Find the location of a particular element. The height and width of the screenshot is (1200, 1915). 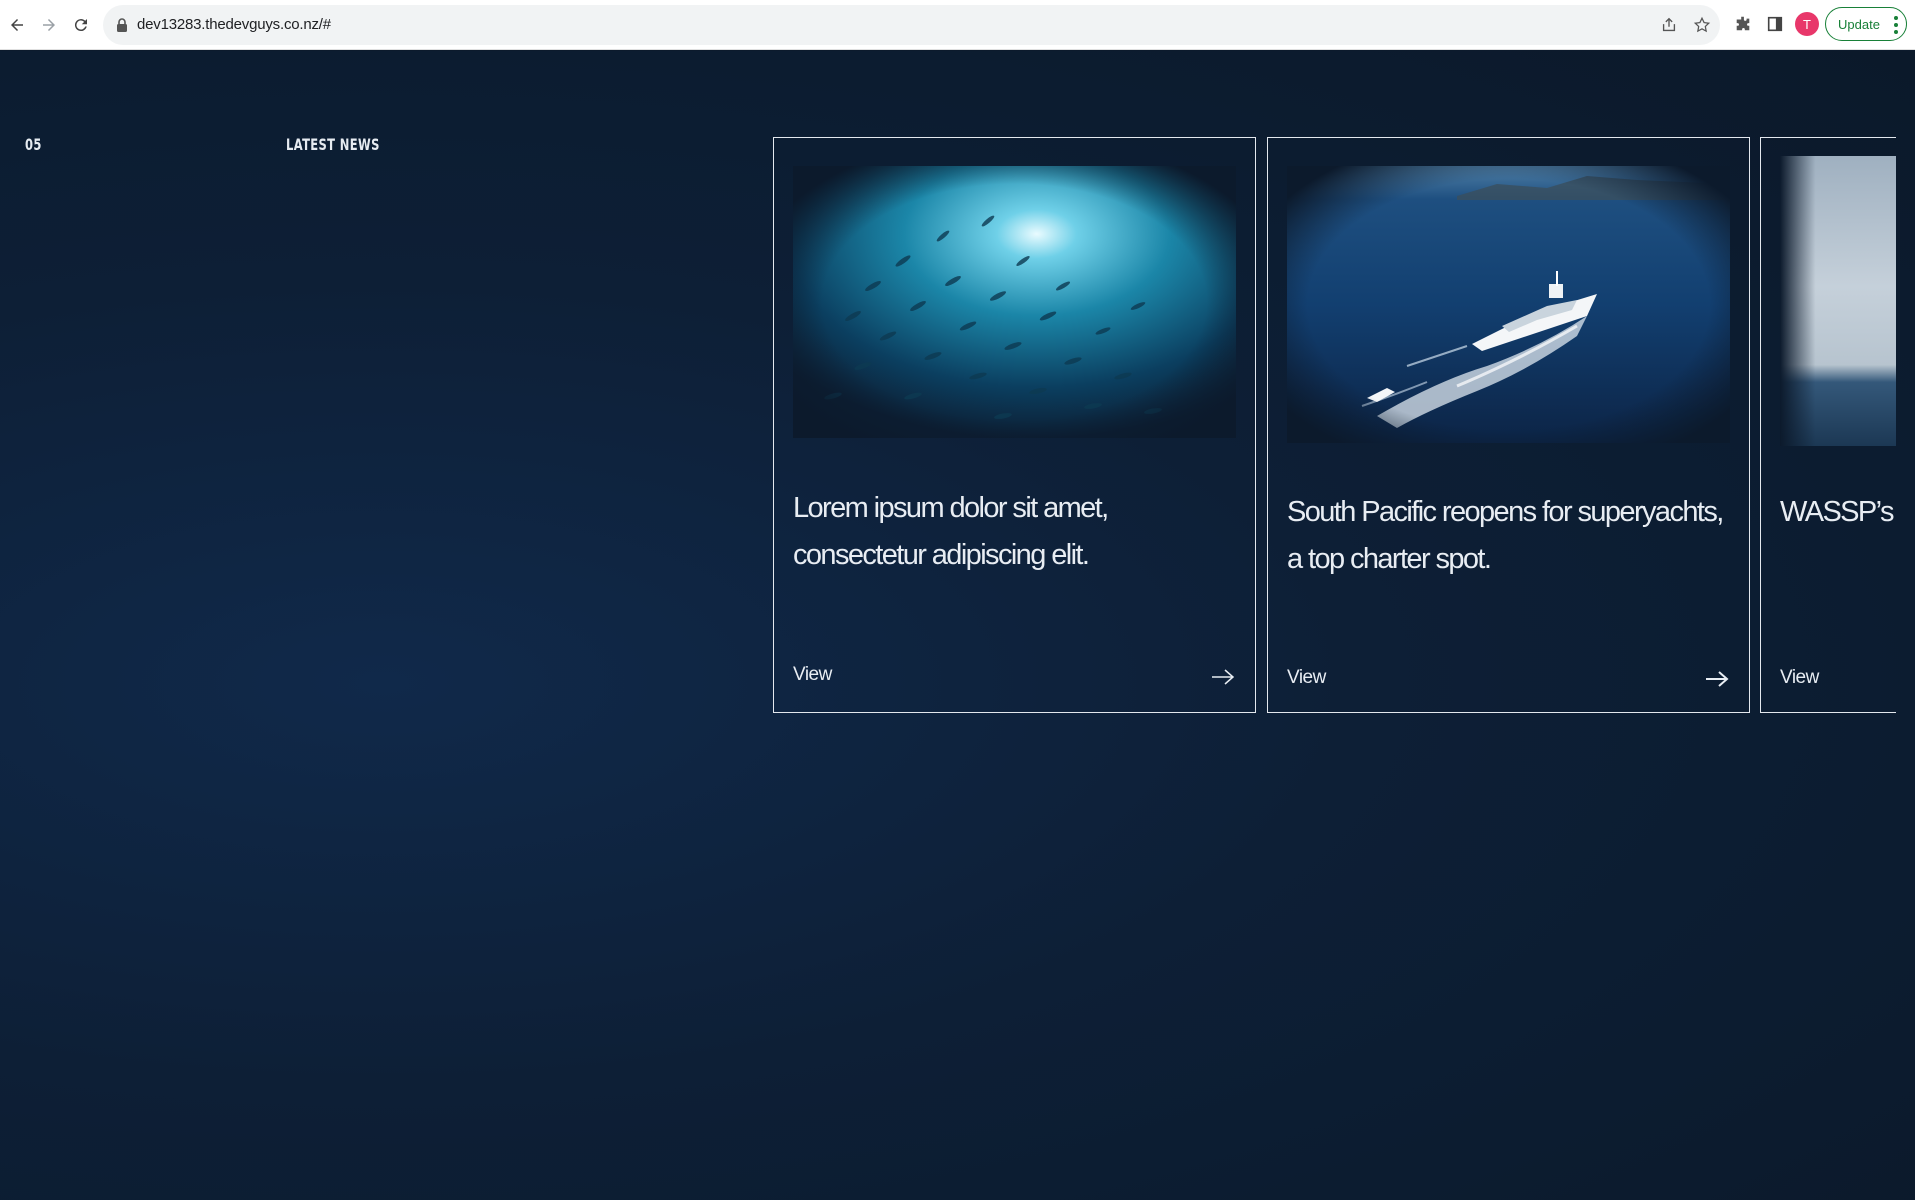

side-panel-icon is located at coordinates (1775, 24).